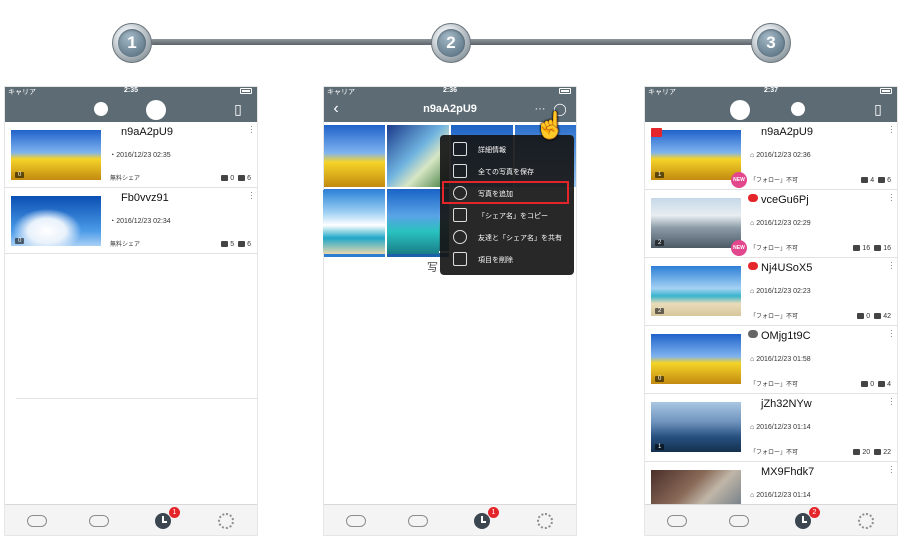 Image resolution: width=900 pixels, height=536 pixels. Describe the element at coordinates (460, 215) in the screenshot. I see `copy-icon` at that location.